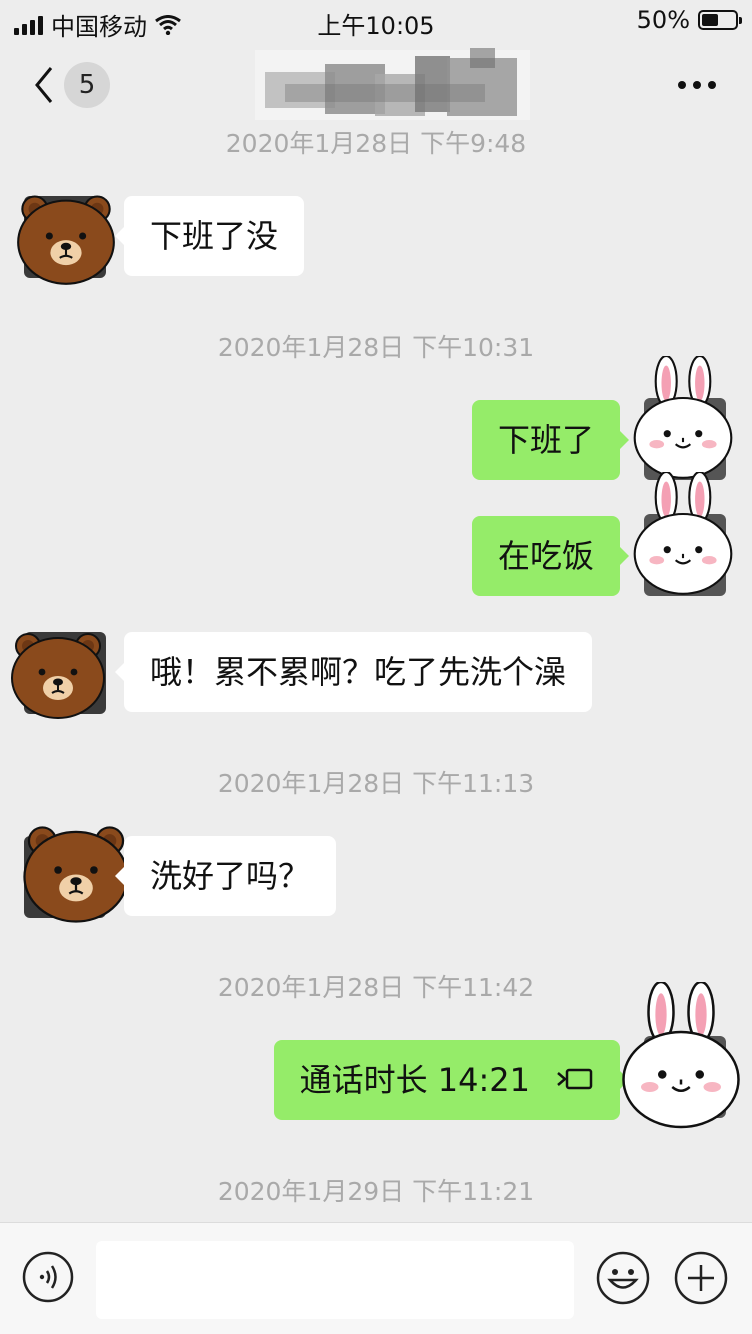 The width and height of the screenshot is (752, 1334). I want to click on timestamp: 2020年1月28日 下午9:48, so click(376, 143).